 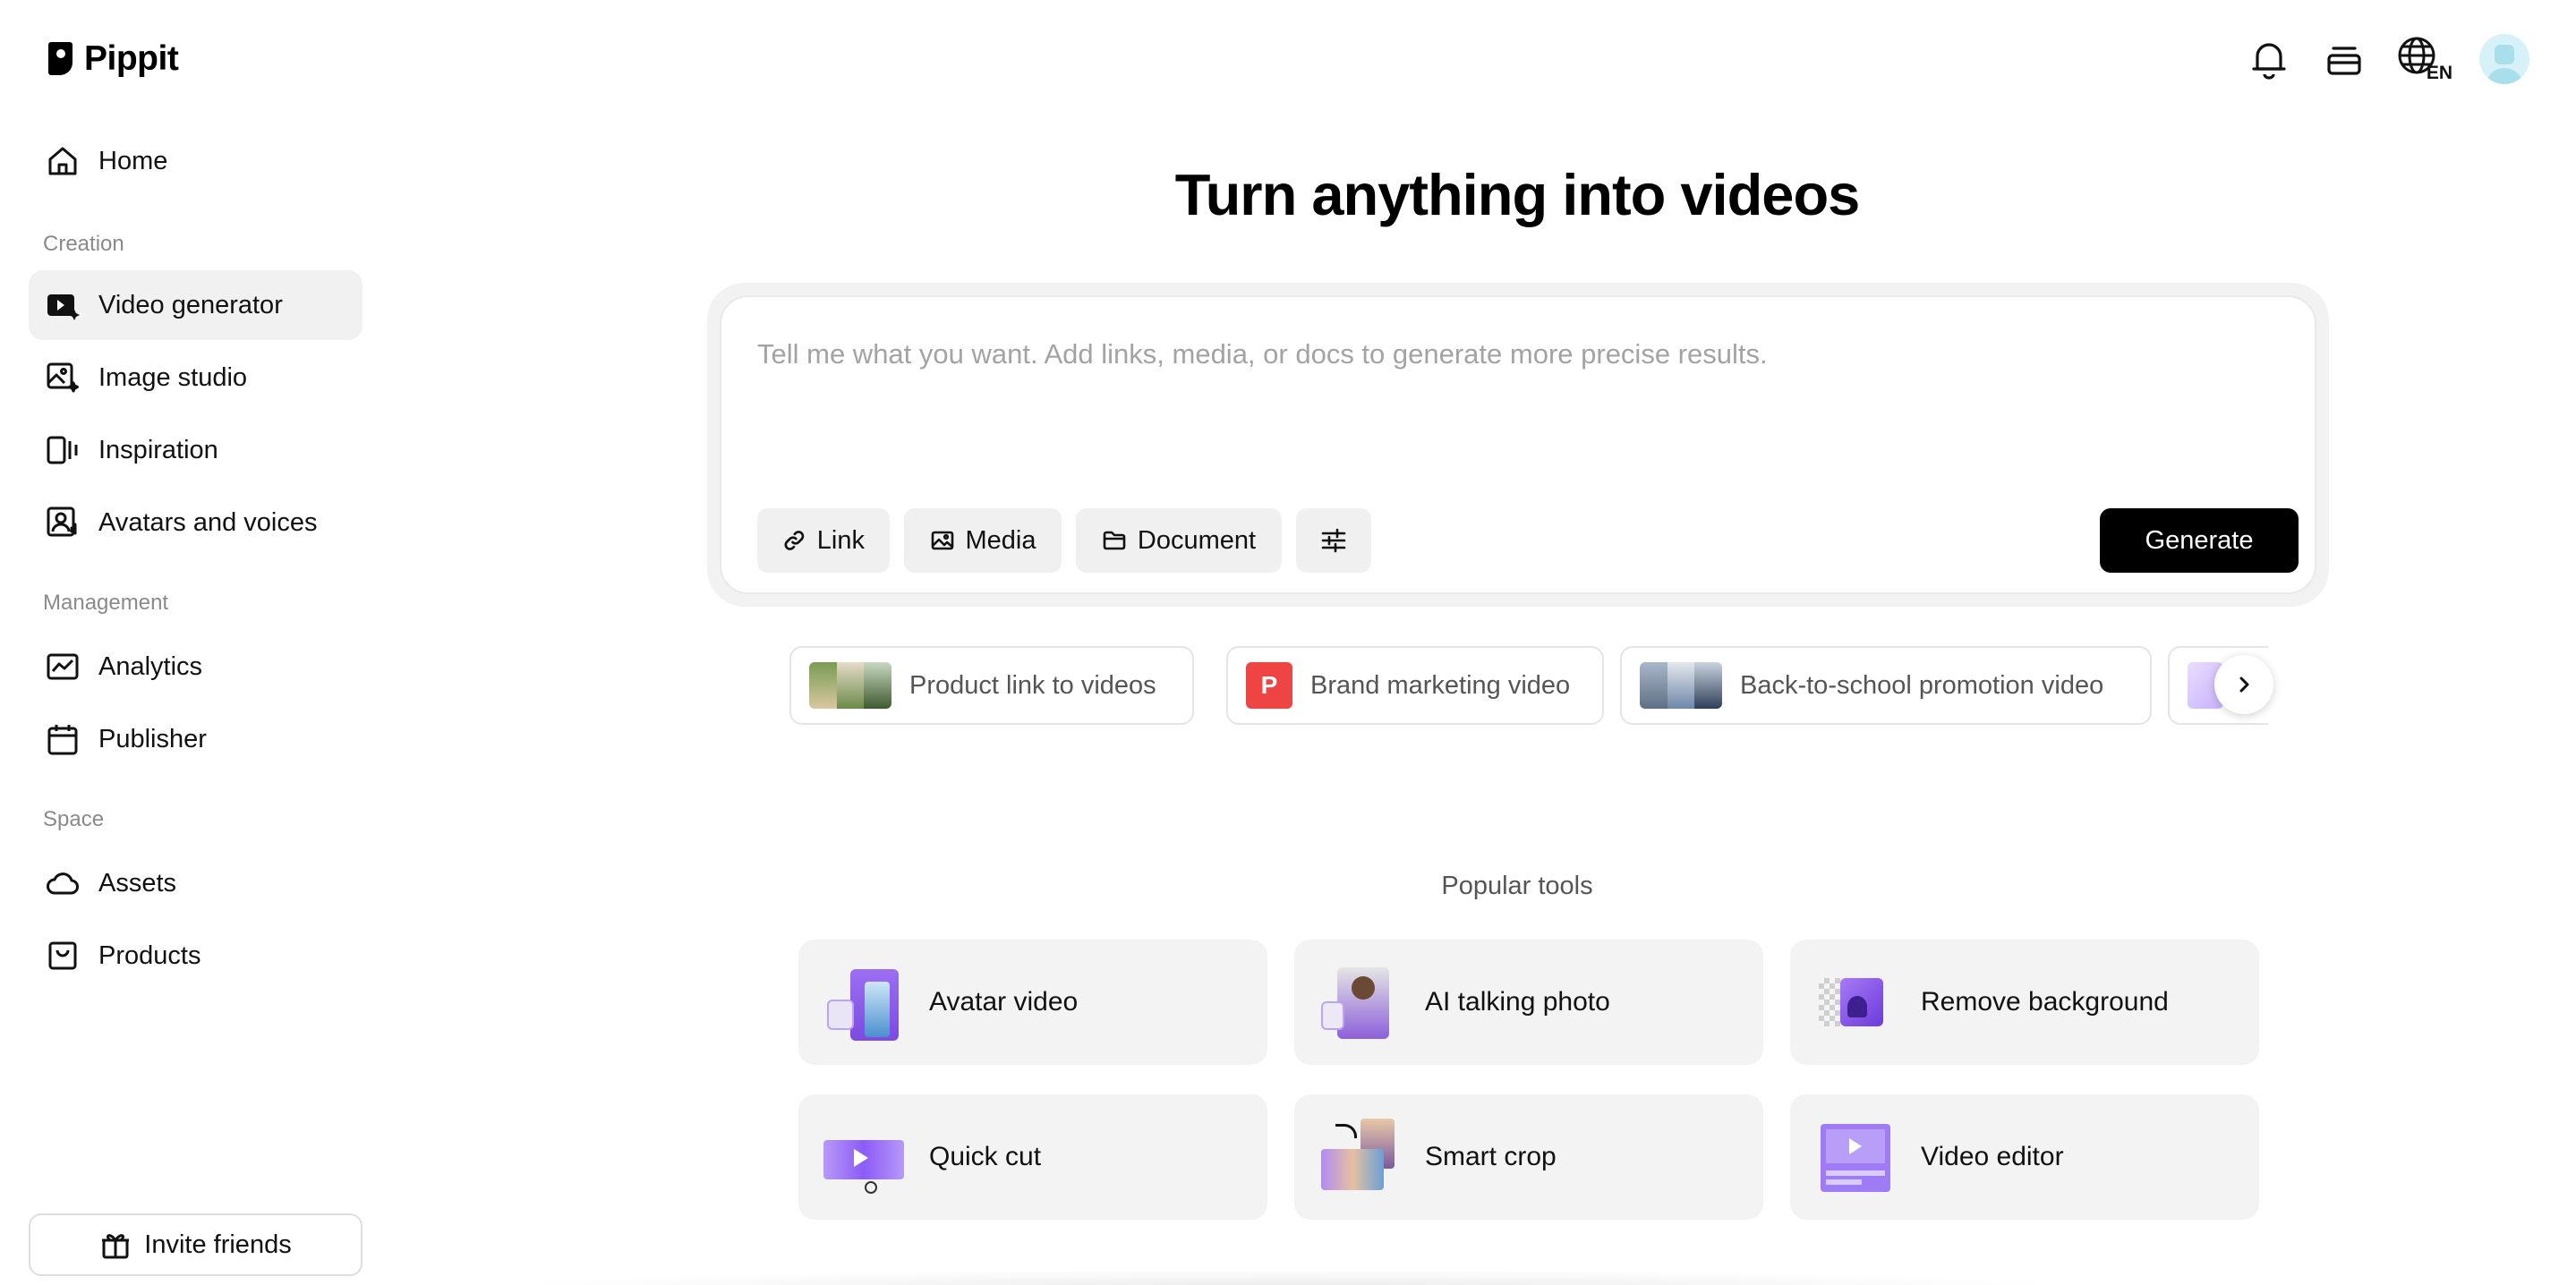 I want to click on sidebar-item-label: Avatars and voices, so click(x=208, y=522).